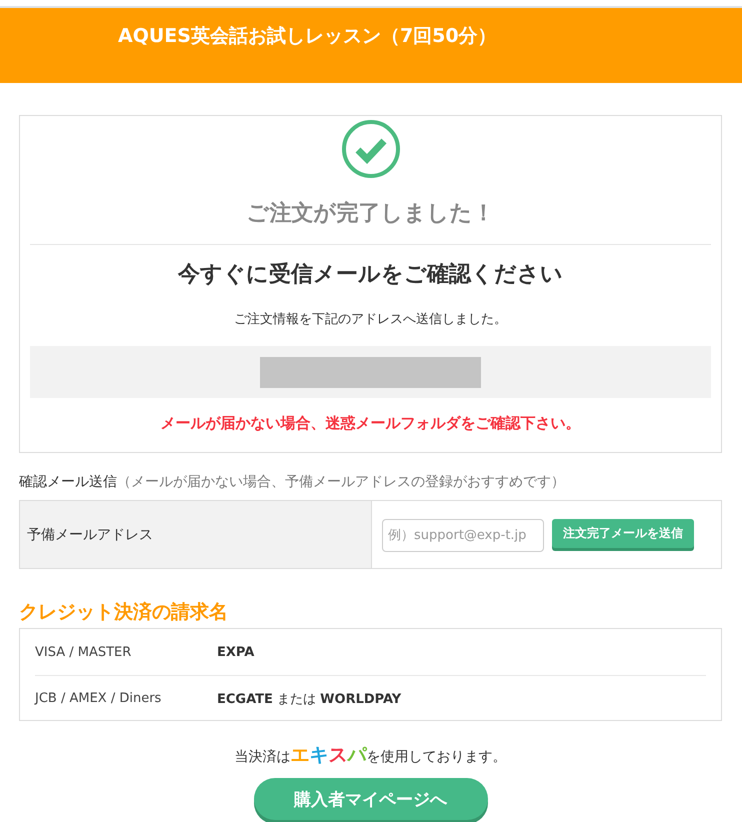  What do you see at coordinates (98, 698) in the screenshot?
I see `card-brands: JCB / AMEX / Diners` at bounding box center [98, 698].